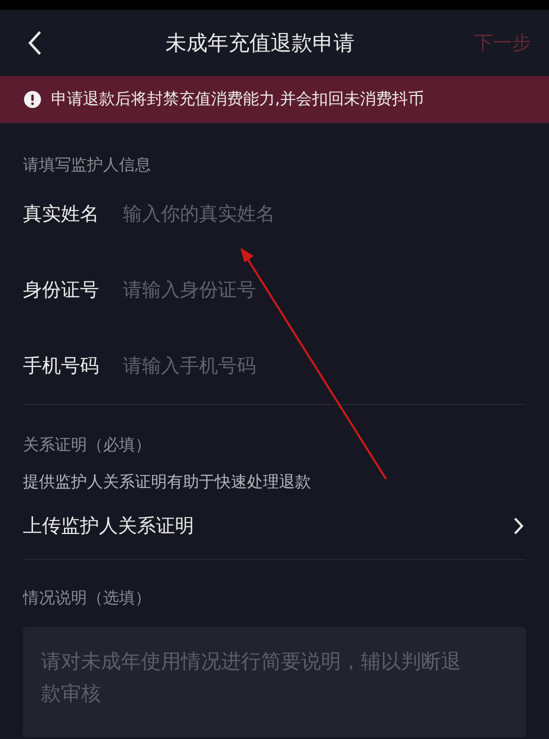 This screenshot has height=739, width=549. I want to click on field-label: 身份证号, so click(61, 290).